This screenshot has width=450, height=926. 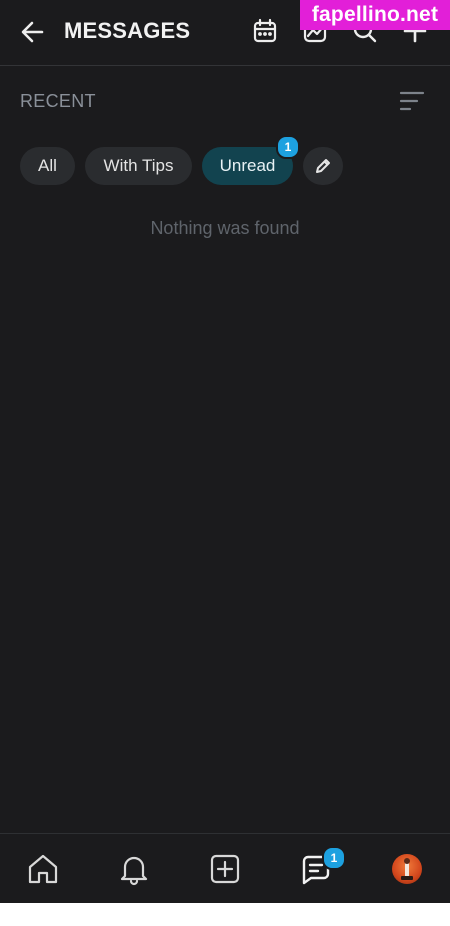 I want to click on page-title: MESSAGES, so click(x=127, y=30).